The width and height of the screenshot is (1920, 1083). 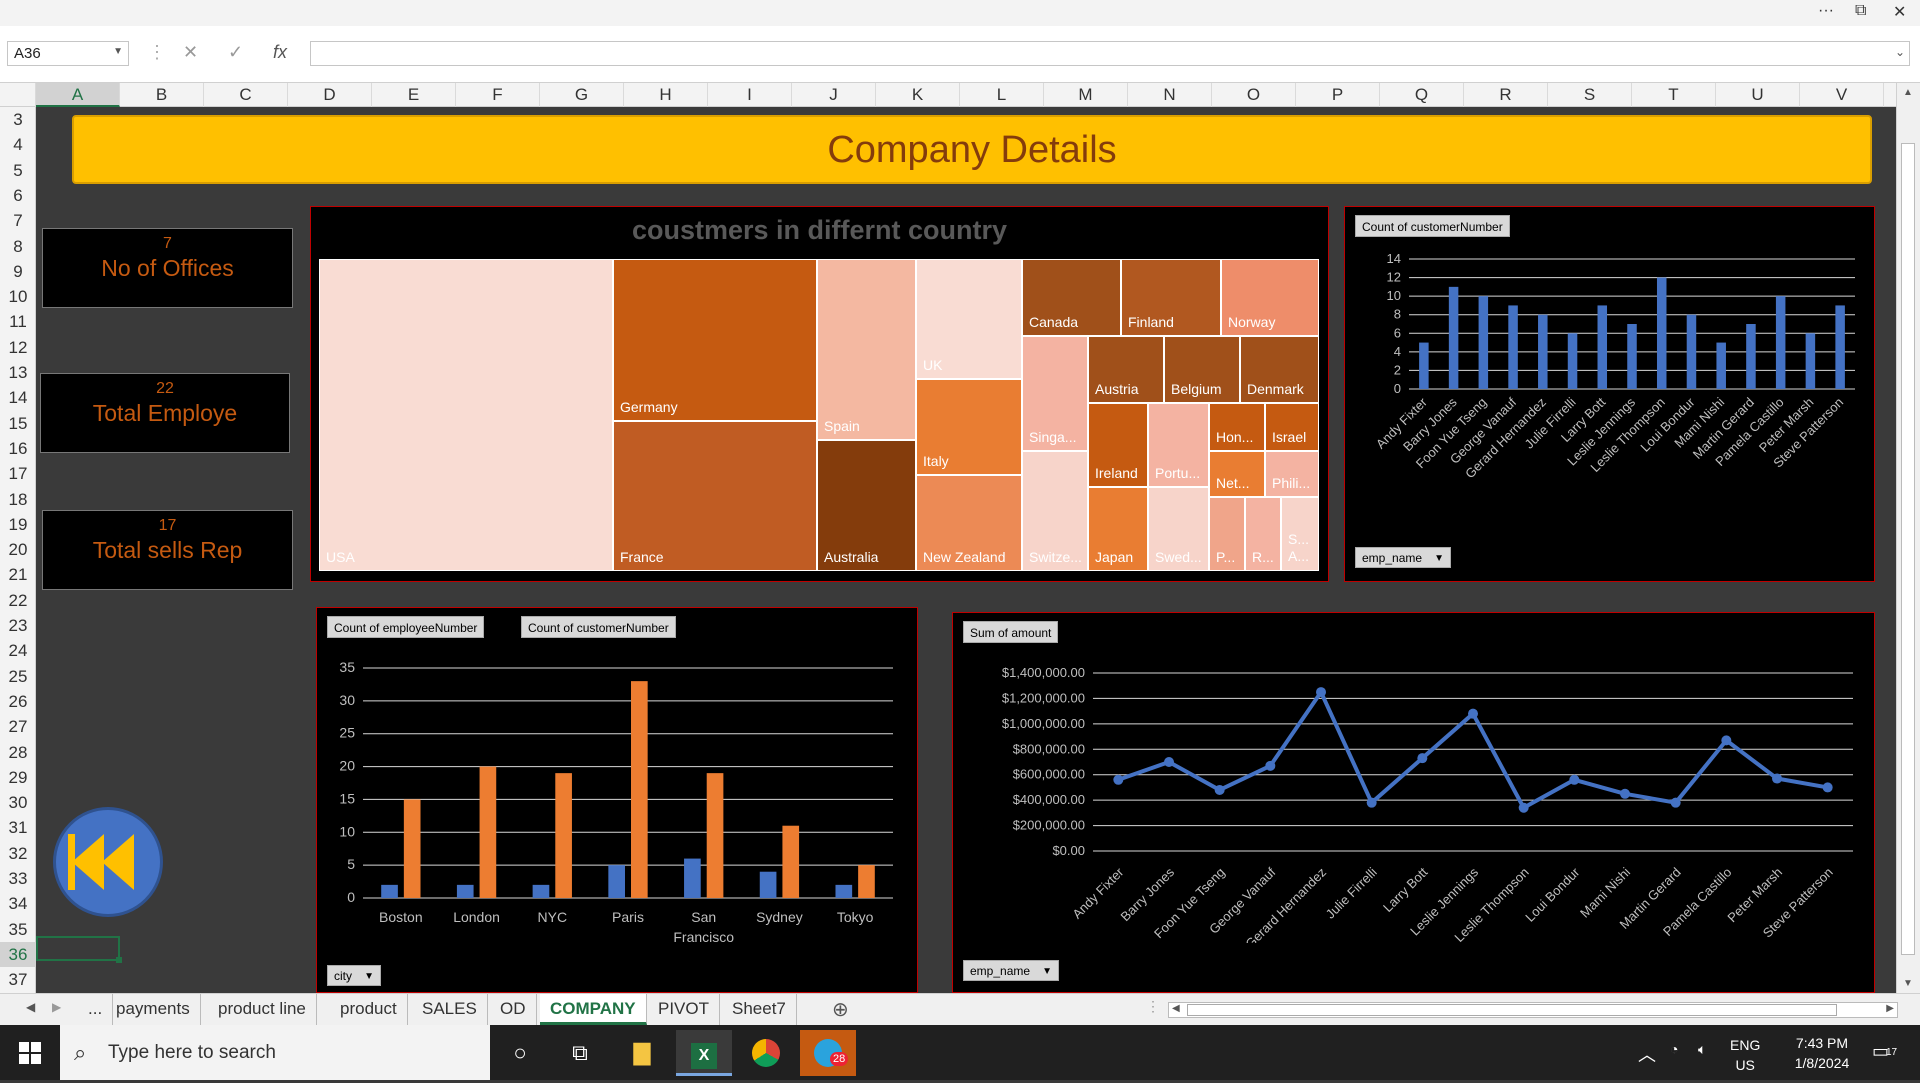 What do you see at coordinates (1170, 95) in the screenshot?
I see `column-header-n: N` at bounding box center [1170, 95].